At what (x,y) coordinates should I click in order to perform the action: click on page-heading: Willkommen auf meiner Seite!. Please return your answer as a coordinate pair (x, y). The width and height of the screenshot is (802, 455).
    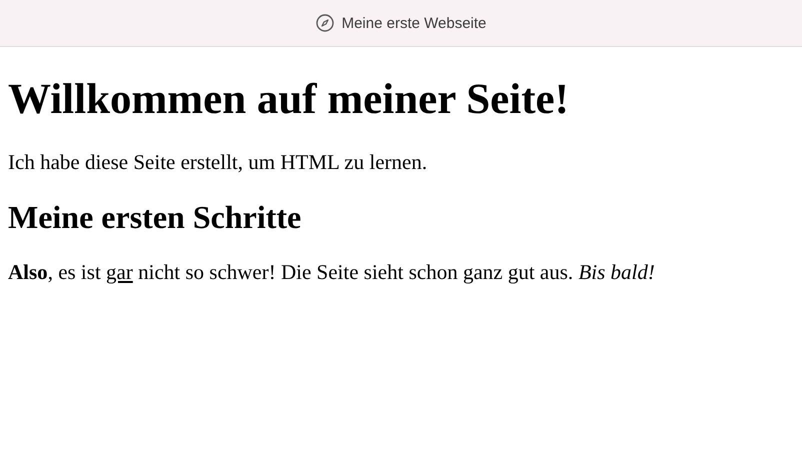
    Looking at the image, I should click on (289, 99).